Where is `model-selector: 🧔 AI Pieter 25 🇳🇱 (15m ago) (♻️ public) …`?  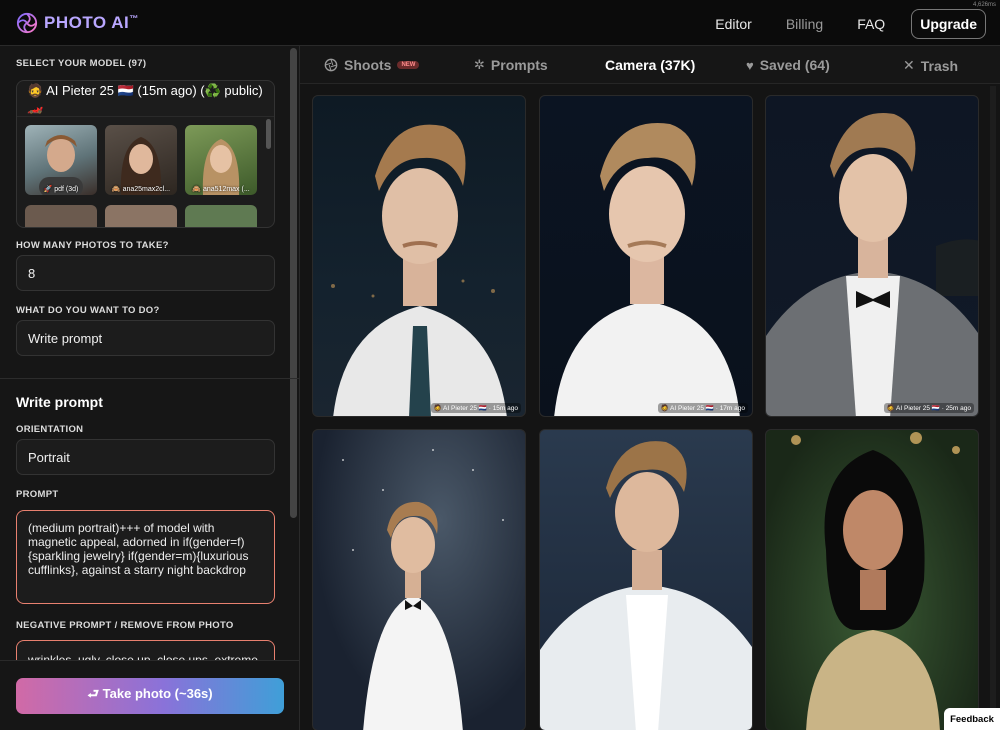
model-selector: 🧔 AI Pieter 25 🇳🇱 (15m ago) (♻️ public) … is located at coordinates (145, 154).